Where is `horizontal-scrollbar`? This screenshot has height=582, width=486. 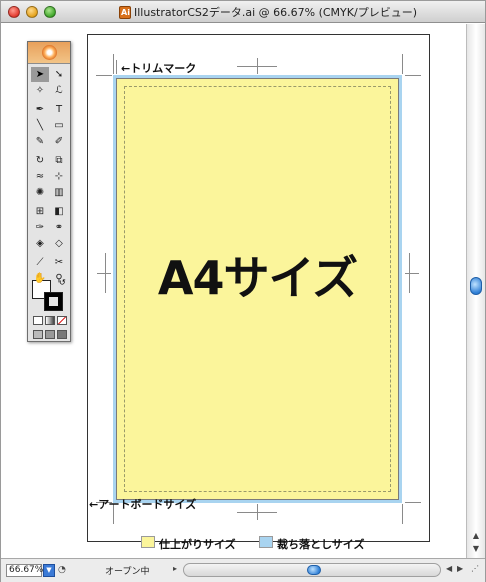 horizontal-scrollbar is located at coordinates (312, 570).